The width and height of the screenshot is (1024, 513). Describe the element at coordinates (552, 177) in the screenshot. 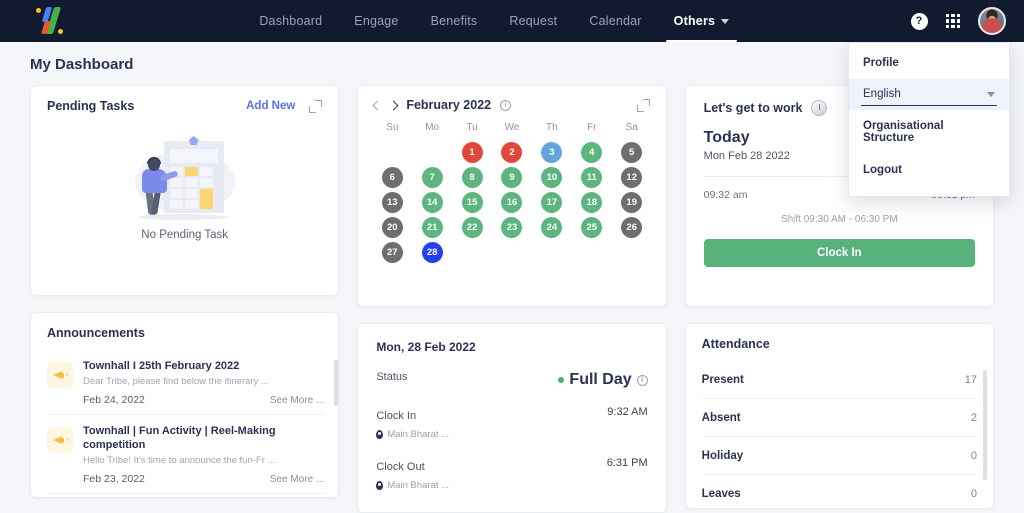

I see `calendar-day-10: 10` at that location.